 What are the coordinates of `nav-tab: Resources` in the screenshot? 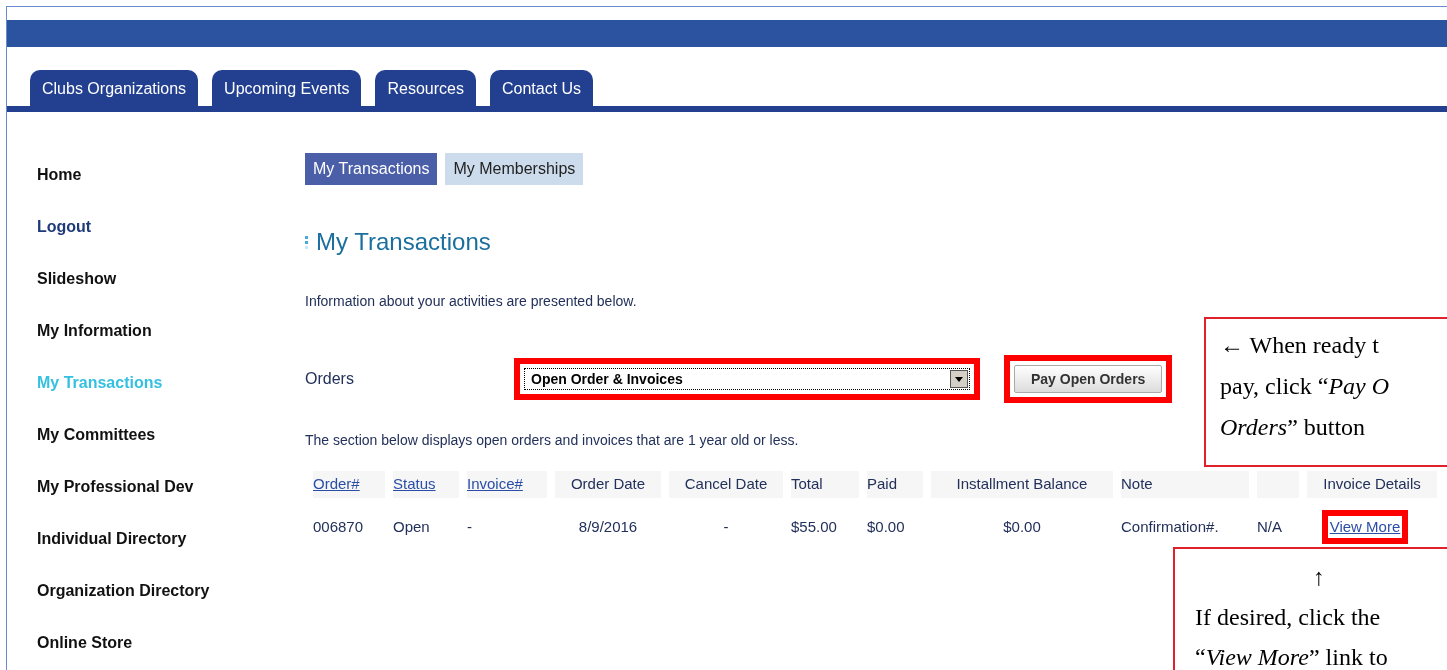 It's located at (425, 88).